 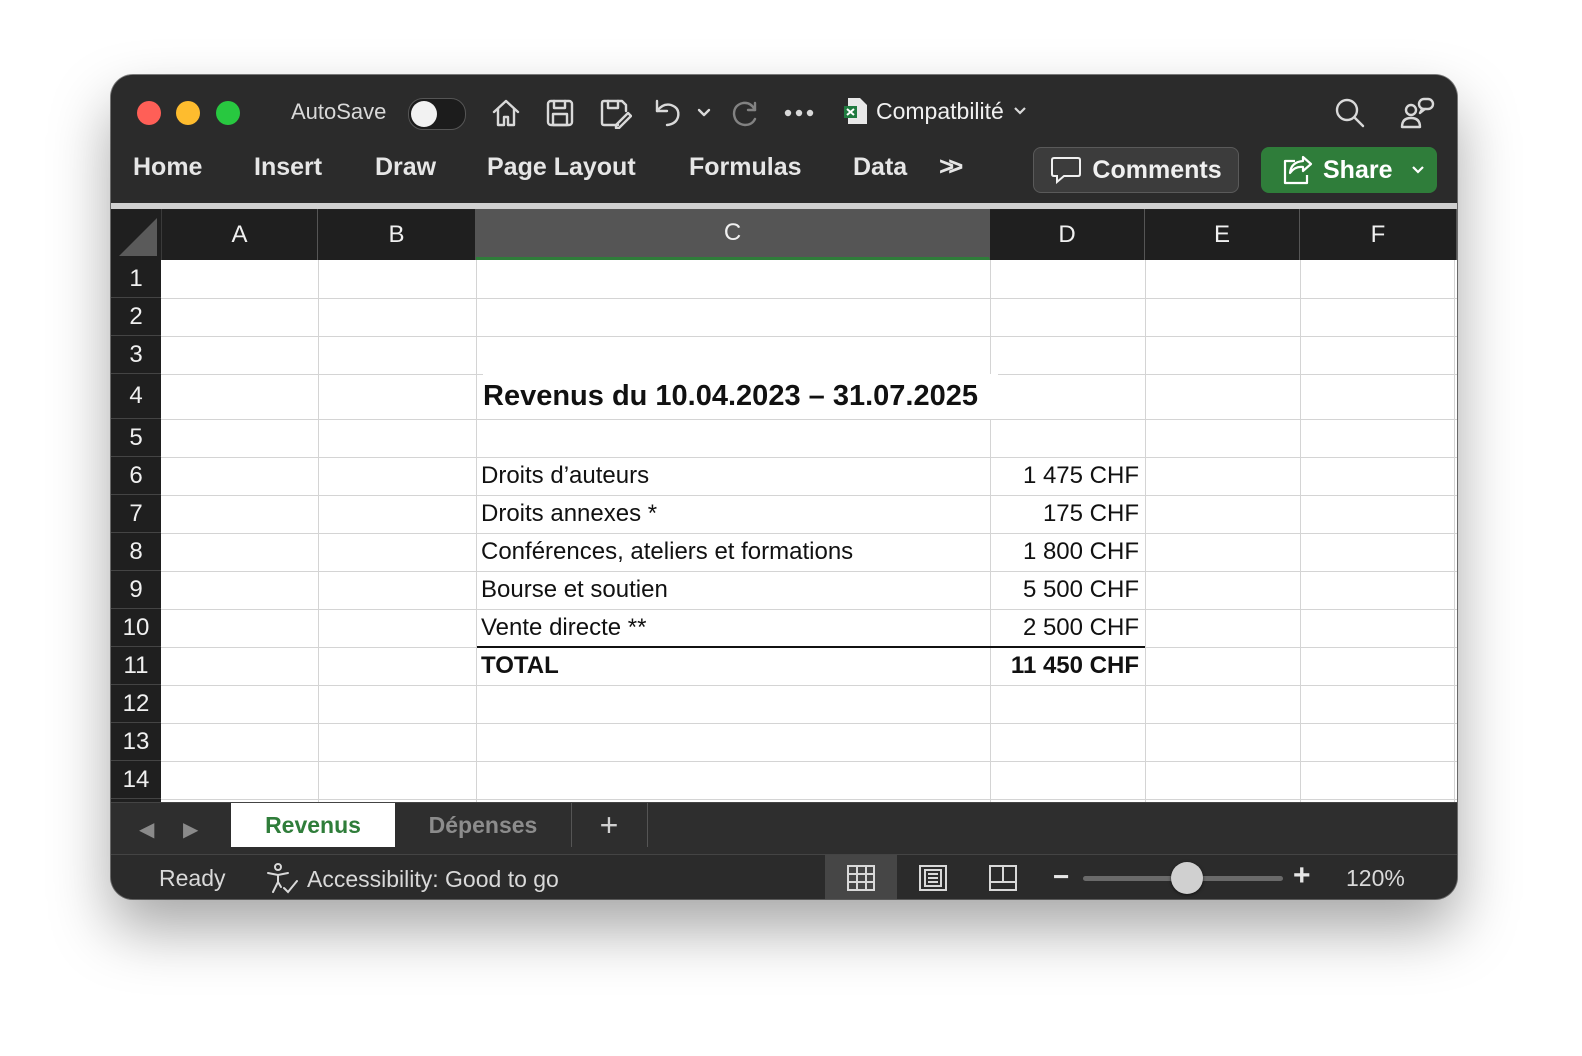 I want to click on share-people-icon, so click(x=1417, y=113).